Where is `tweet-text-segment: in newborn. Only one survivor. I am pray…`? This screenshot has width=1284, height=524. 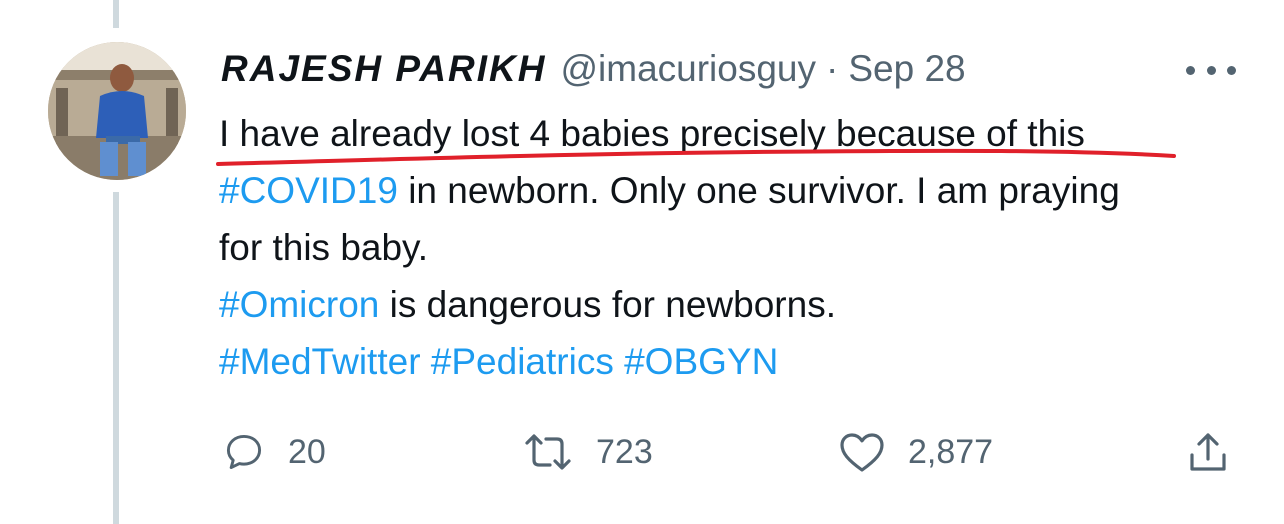 tweet-text-segment: in newborn. Only one survivor. I am pray… is located at coordinates (758, 190).